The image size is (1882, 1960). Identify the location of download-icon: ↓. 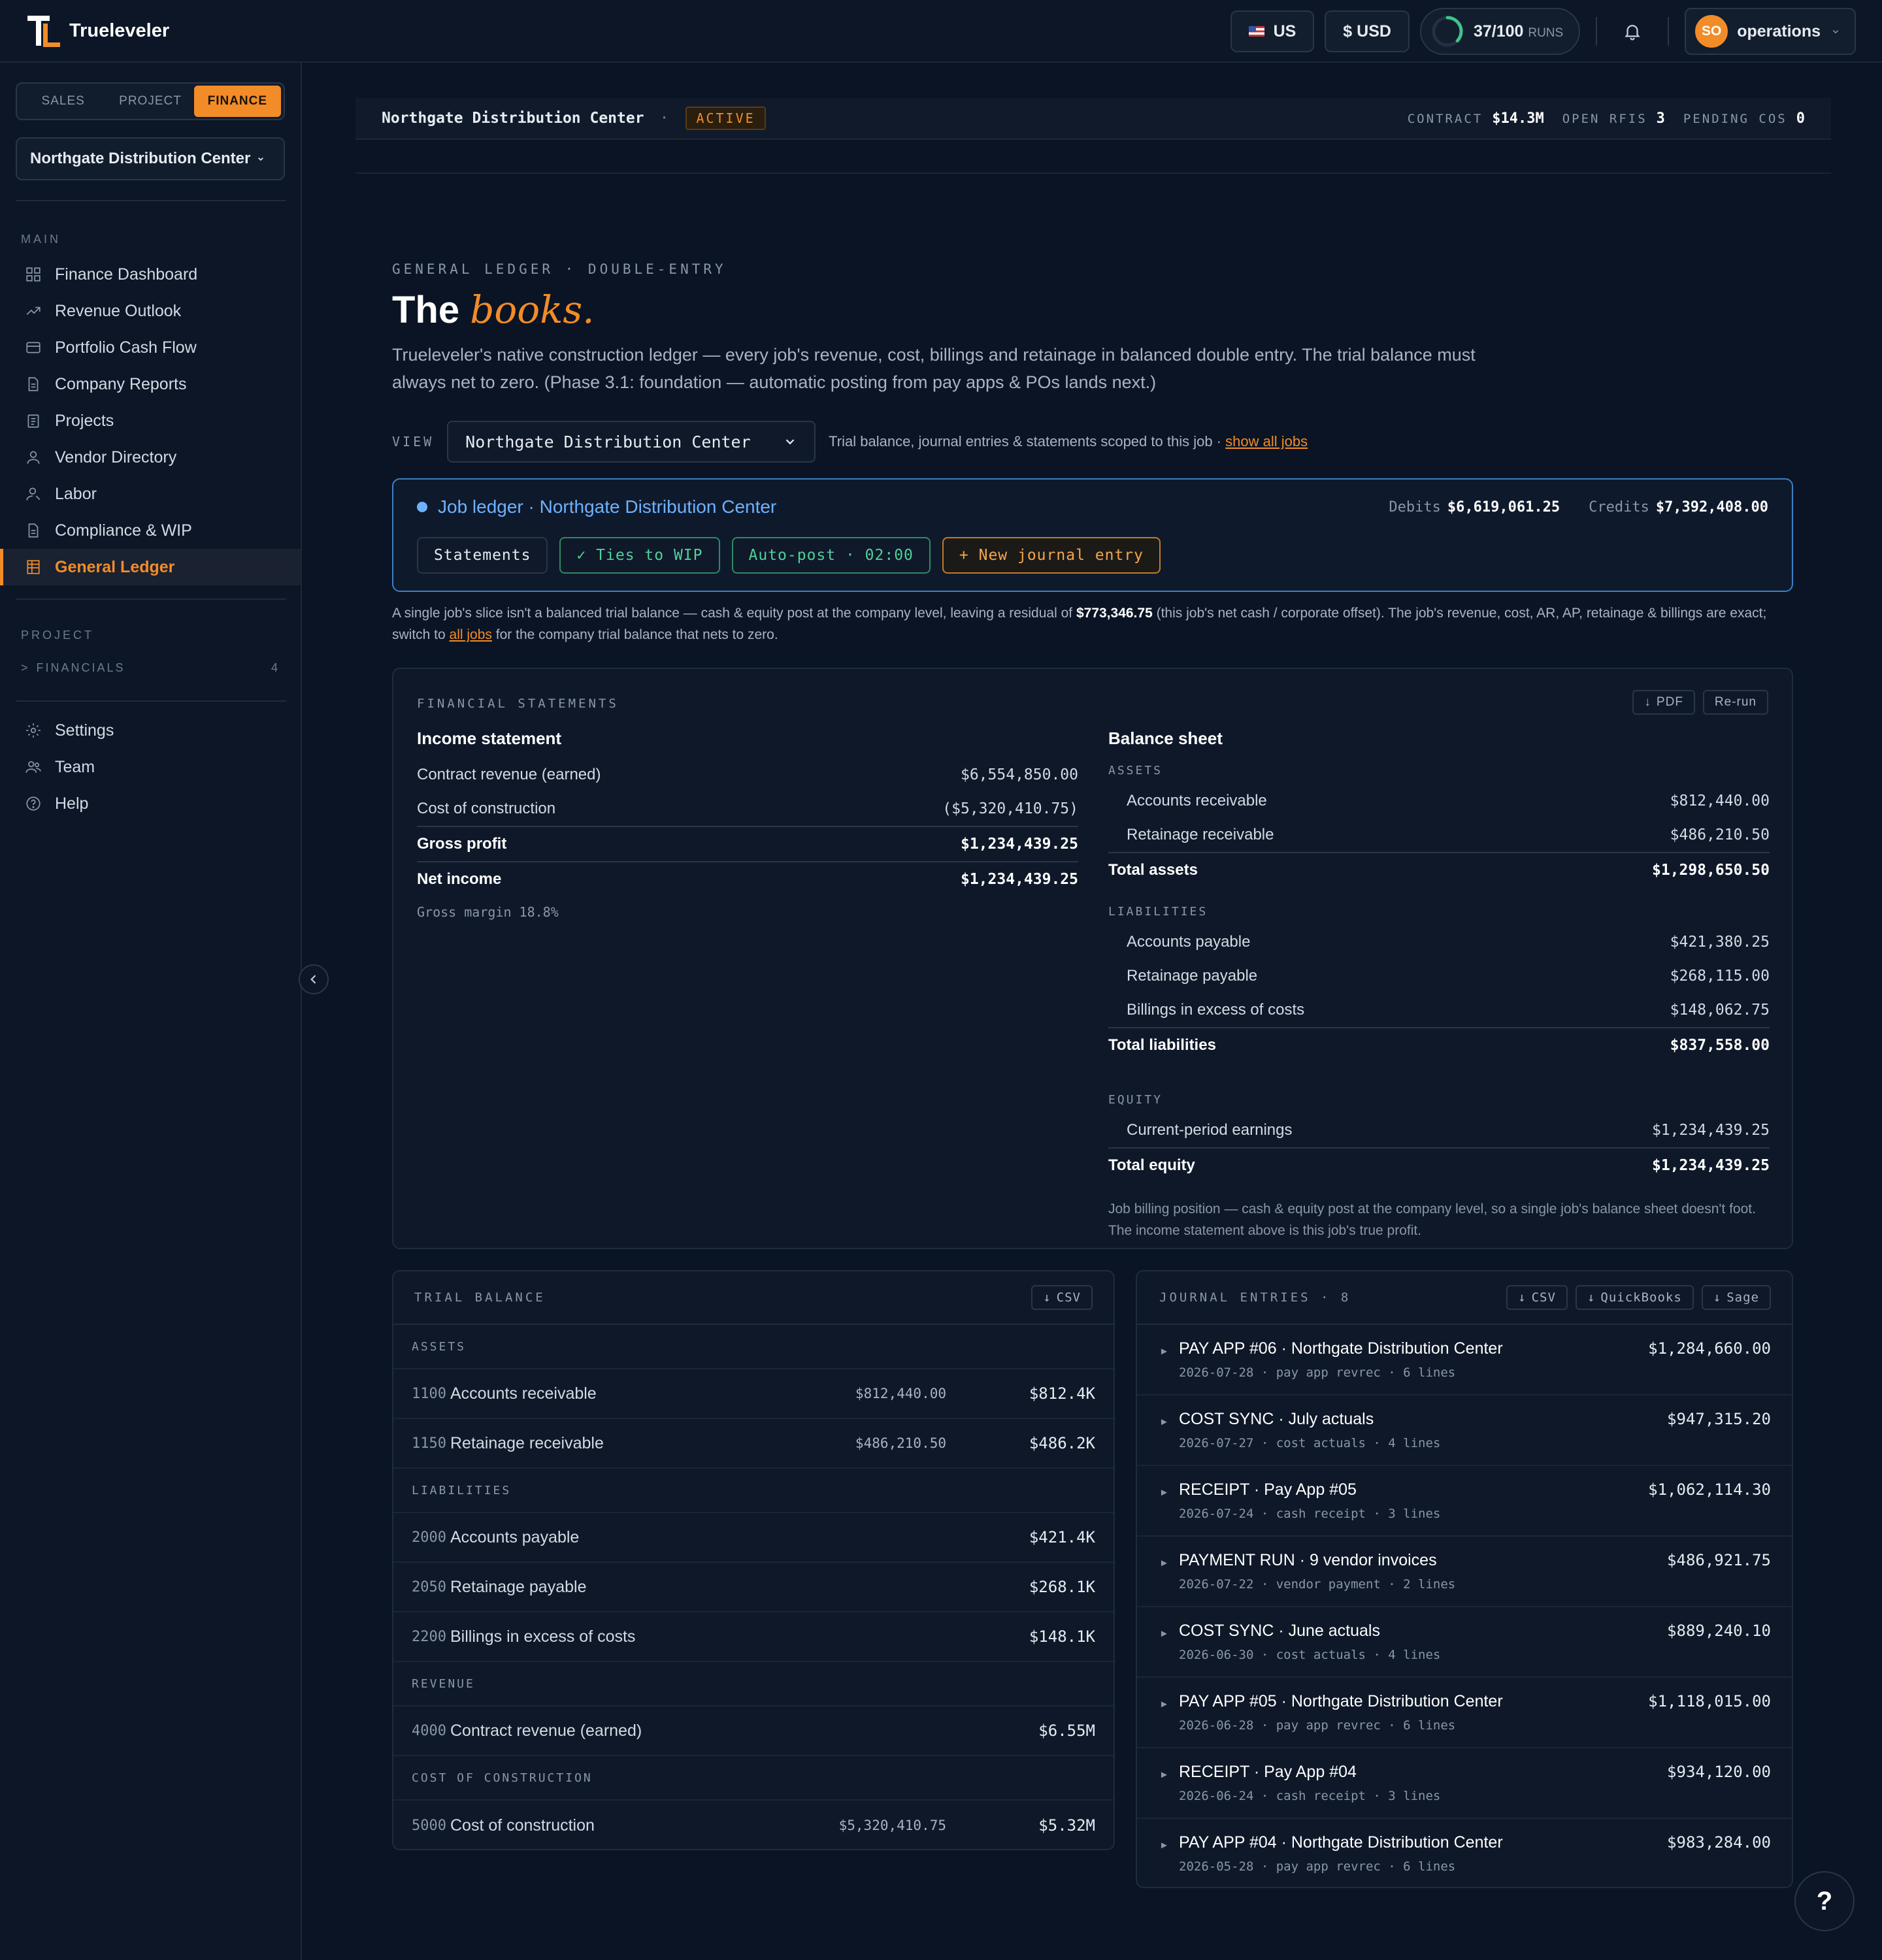
(1522, 1297).